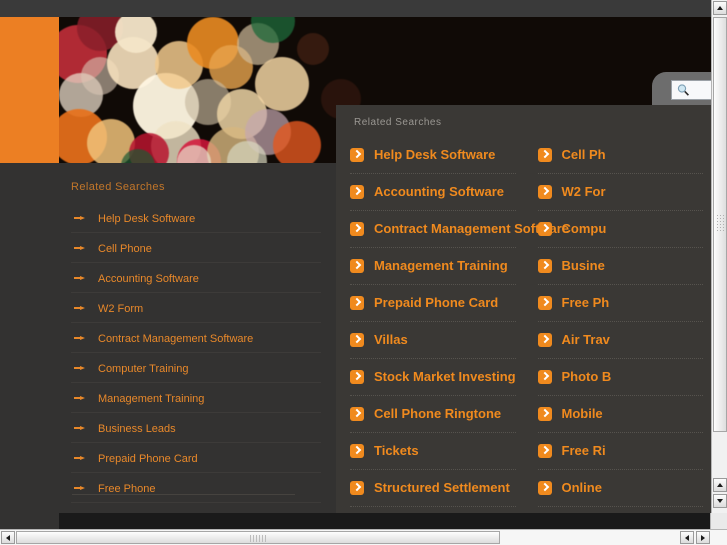  I want to click on list-item: Structured Settlement, so click(433, 488).